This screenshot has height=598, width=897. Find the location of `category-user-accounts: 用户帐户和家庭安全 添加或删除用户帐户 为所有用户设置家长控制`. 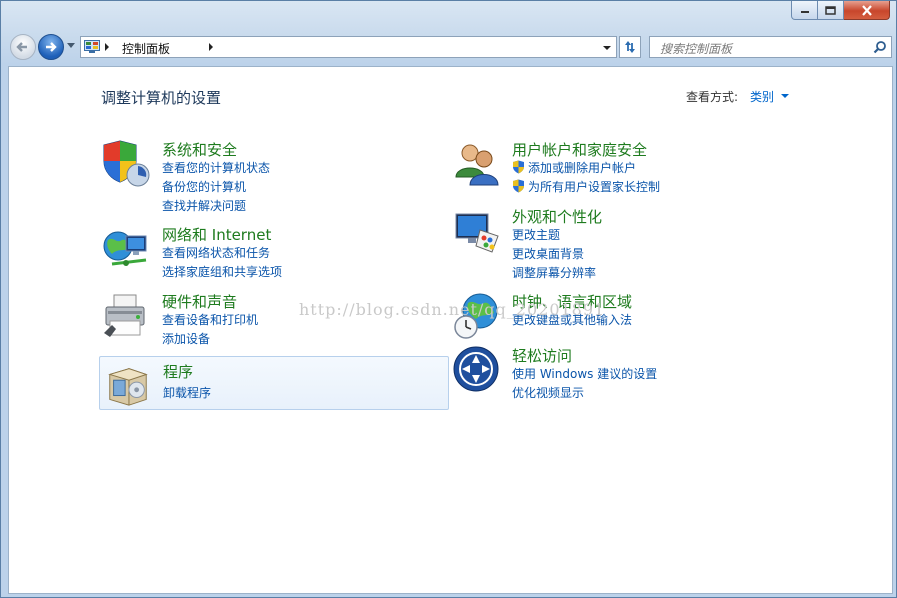

category-user-accounts: 用户帐户和家庭安全 添加或删除用户帐户 为所有用户设置家长控制 is located at coordinates (642, 168).